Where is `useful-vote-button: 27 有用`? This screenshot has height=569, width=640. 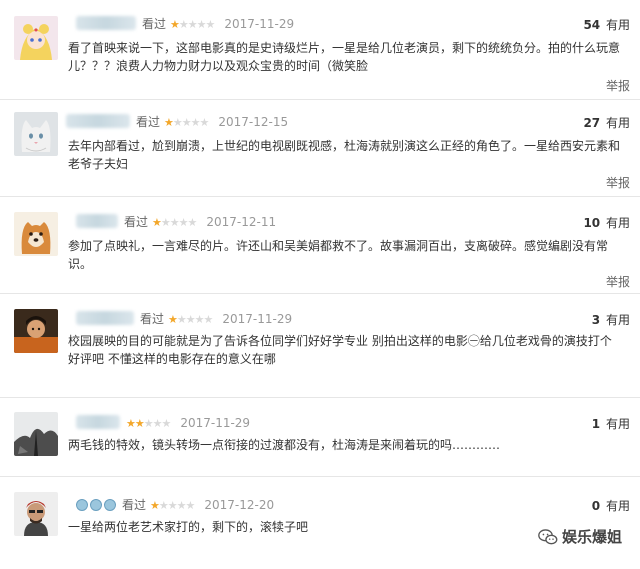 useful-vote-button: 27 有用 is located at coordinates (606, 122).